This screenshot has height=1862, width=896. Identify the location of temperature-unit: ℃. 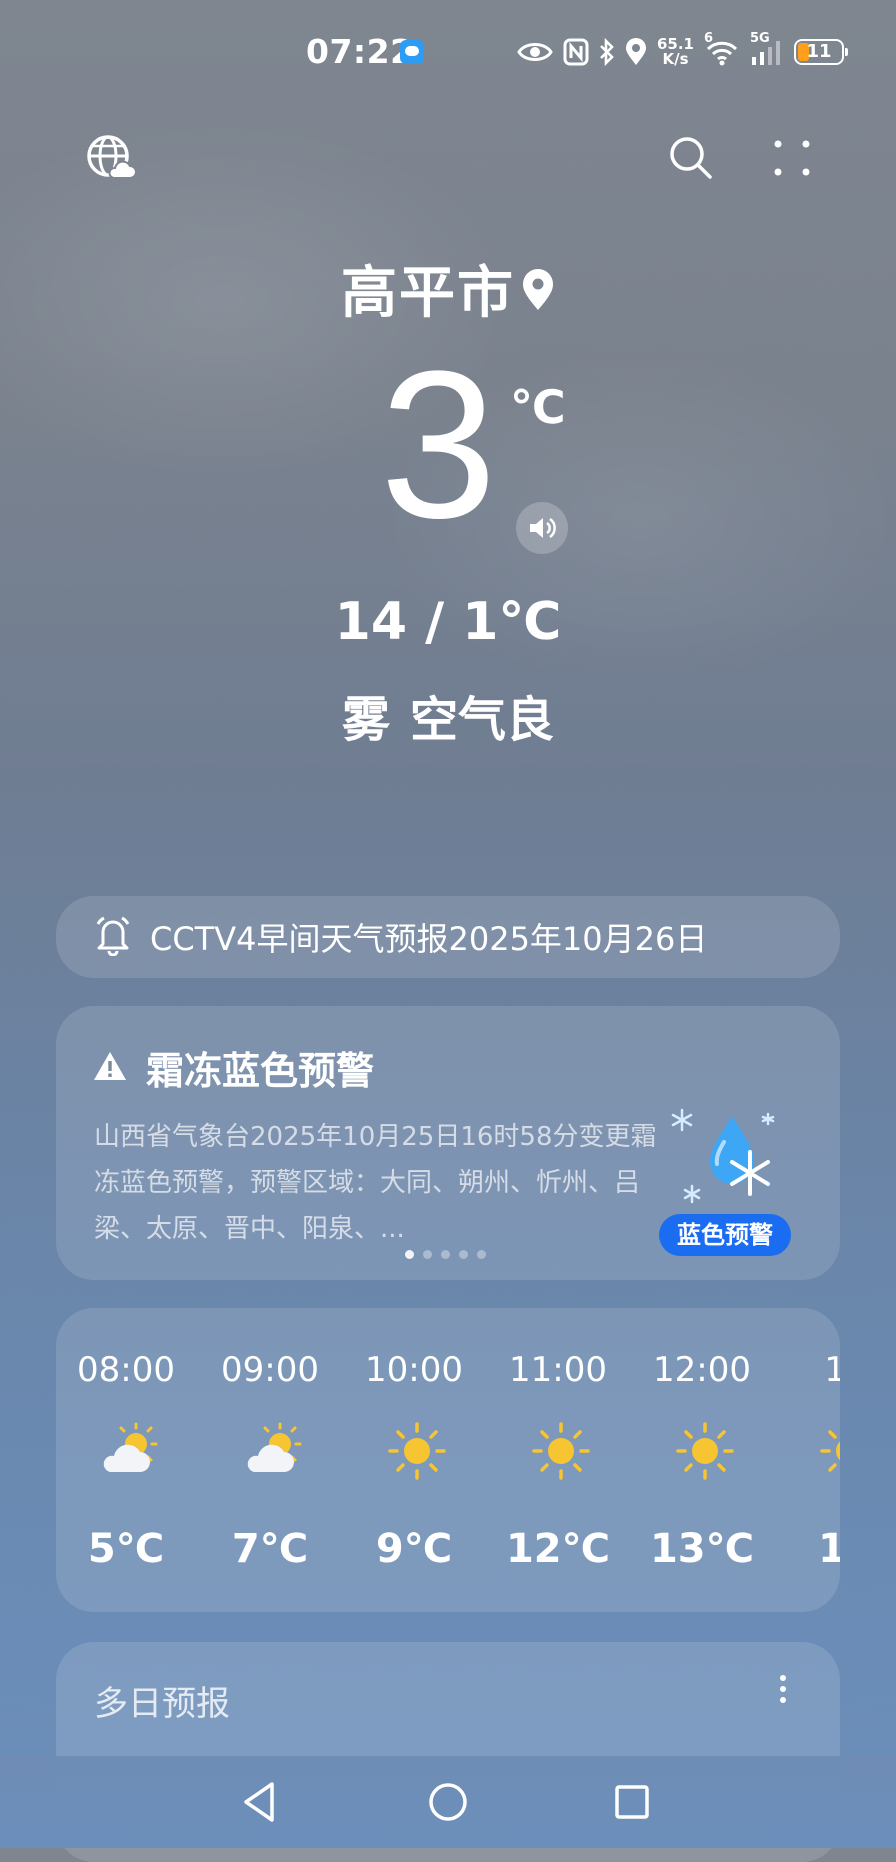
(538, 407).